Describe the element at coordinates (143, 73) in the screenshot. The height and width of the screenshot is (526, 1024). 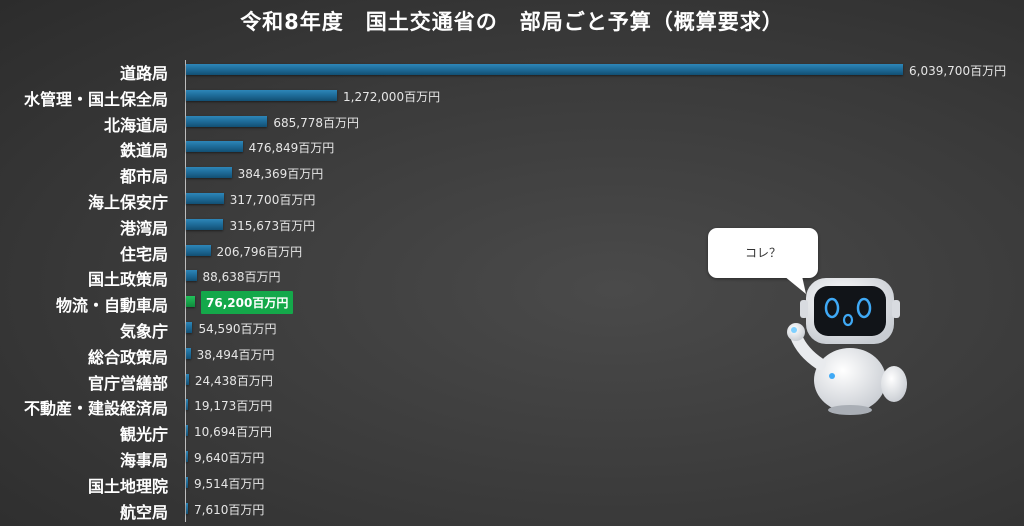
I see `category-label: 道路局` at that location.